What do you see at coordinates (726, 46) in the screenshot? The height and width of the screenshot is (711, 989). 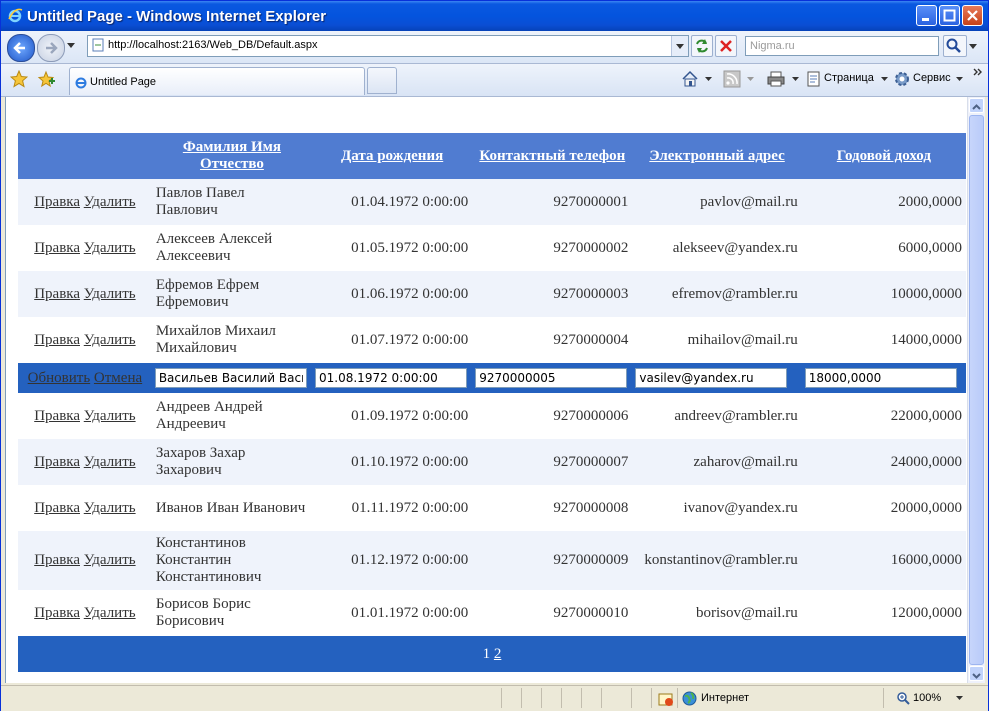 I see `stop-button` at bounding box center [726, 46].